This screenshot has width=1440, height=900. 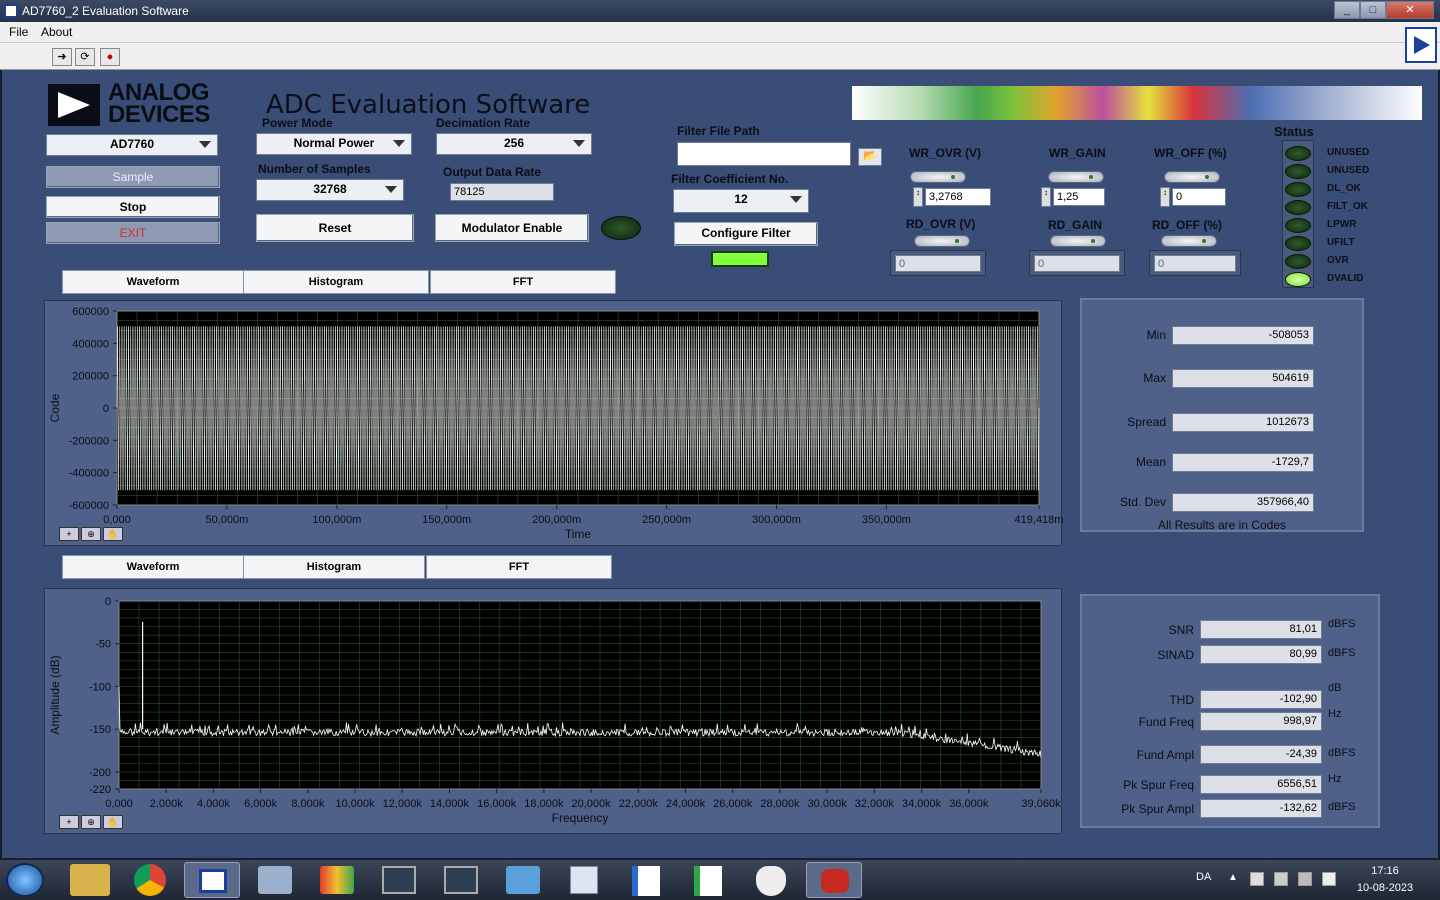 I want to click on chrome-taskbar-icon, so click(x=150, y=880).